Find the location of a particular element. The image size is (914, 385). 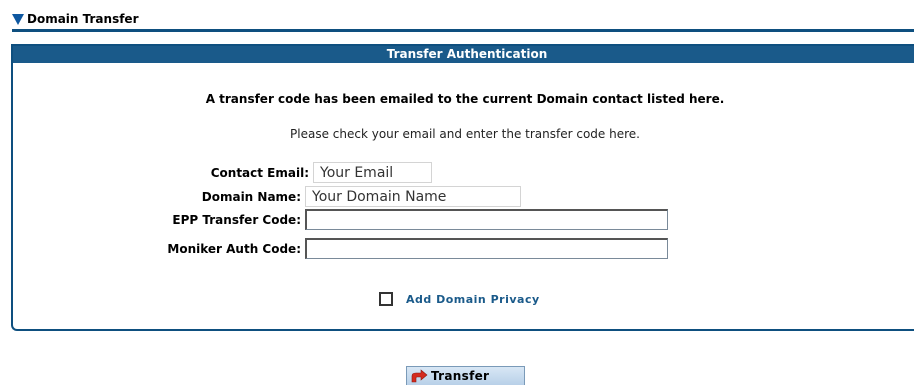

epp-code-row: EPP Transfer Code: is located at coordinates (340, 219).